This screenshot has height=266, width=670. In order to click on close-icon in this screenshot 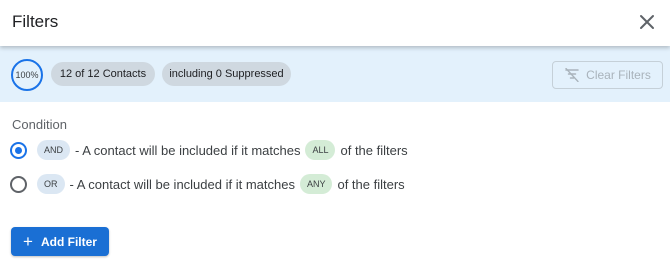, I will do `click(647, 22)`.